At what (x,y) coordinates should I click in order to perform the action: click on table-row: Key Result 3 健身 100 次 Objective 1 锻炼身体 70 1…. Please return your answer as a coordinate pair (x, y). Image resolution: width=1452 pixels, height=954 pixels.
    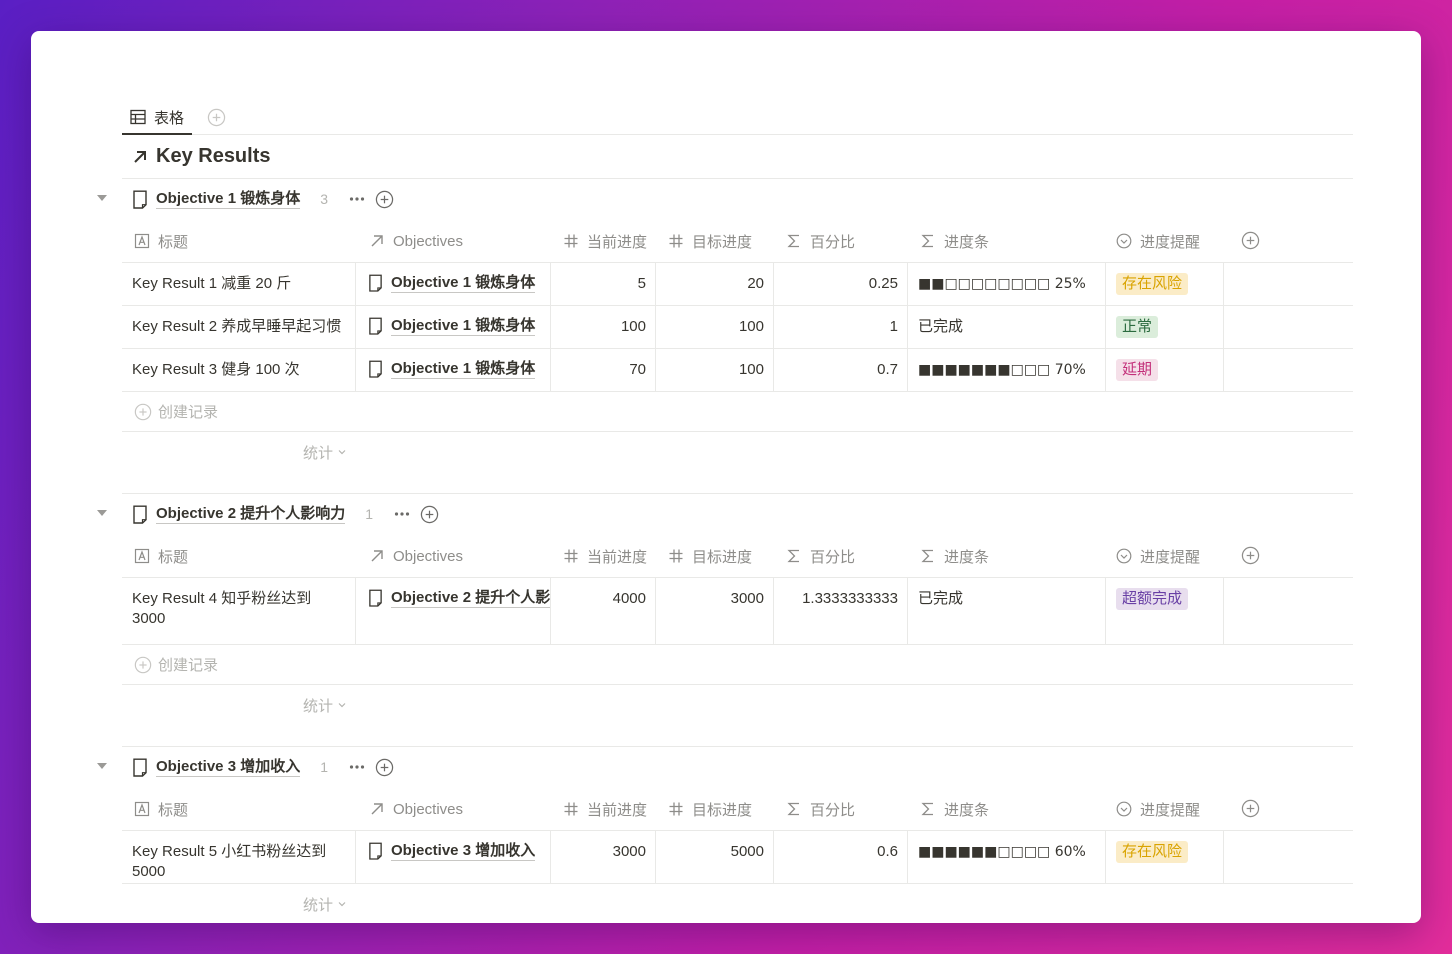
    Looking at the image, I should click on (737, 370).